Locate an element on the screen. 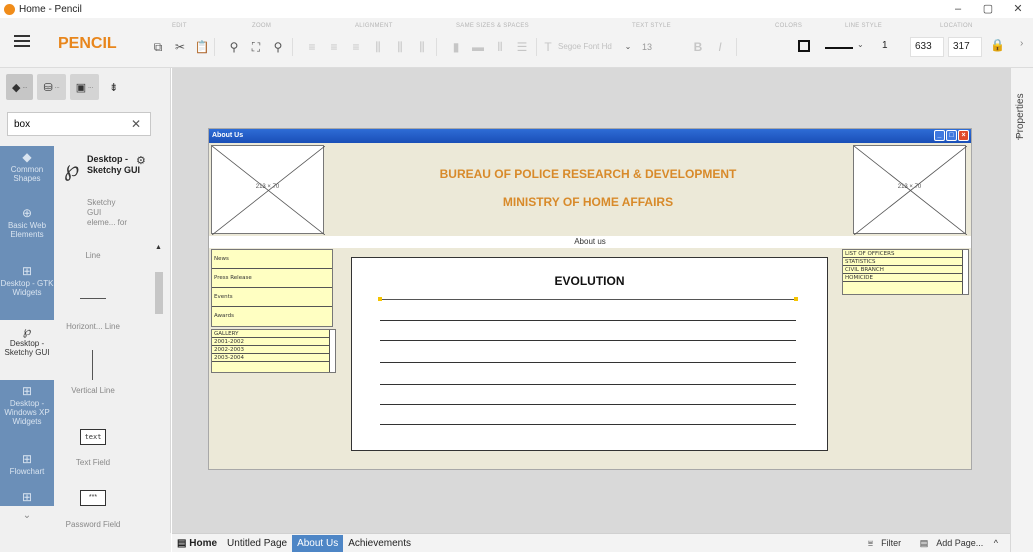 This screenshot has width=1033, height=552. line-style-dropdown-icon: ⌄ is located at coordinates (860, 44).